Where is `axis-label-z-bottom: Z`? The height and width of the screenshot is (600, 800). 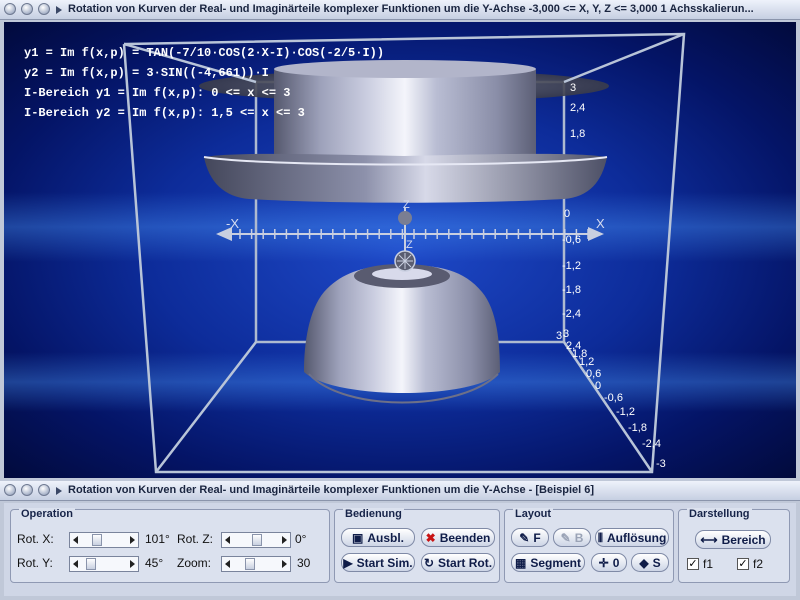 axis-label-z-bottom: Z is located at coordinates (409, 245).